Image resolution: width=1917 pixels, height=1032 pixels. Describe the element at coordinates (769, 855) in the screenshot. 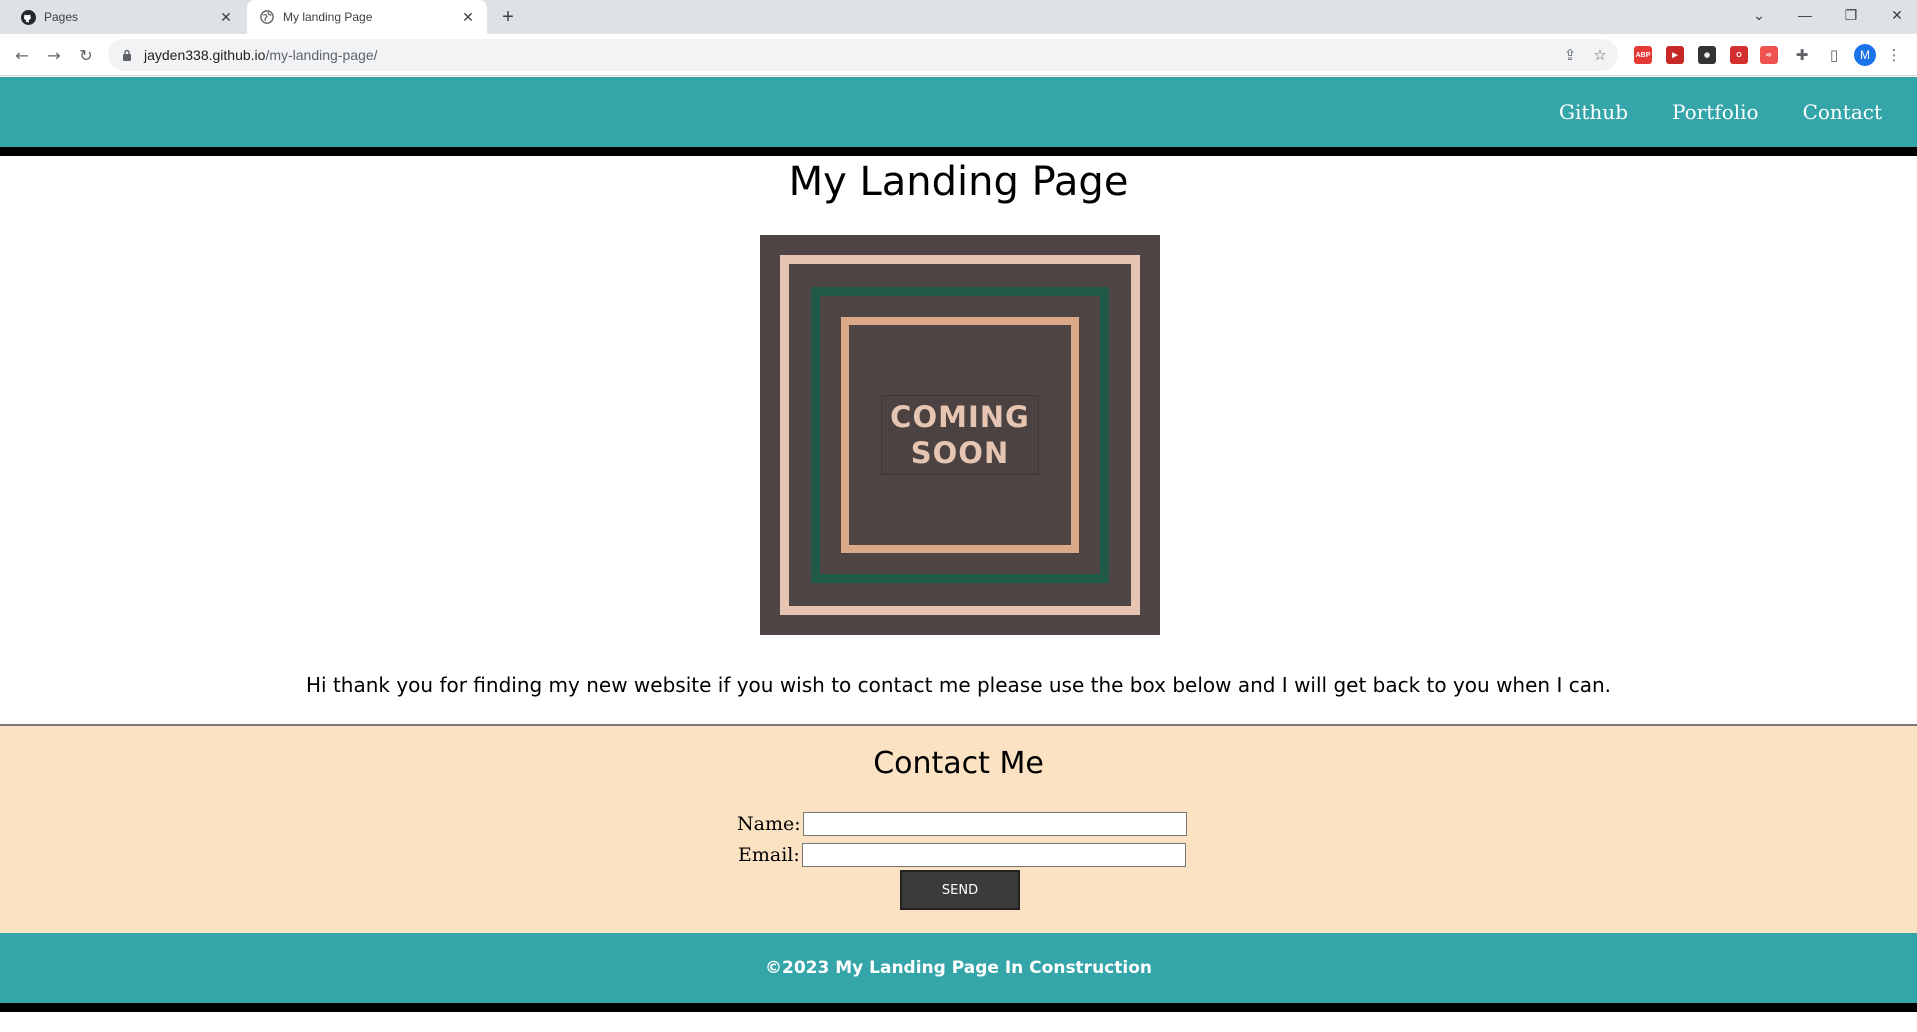

I see `email-label: Email:` at that location.